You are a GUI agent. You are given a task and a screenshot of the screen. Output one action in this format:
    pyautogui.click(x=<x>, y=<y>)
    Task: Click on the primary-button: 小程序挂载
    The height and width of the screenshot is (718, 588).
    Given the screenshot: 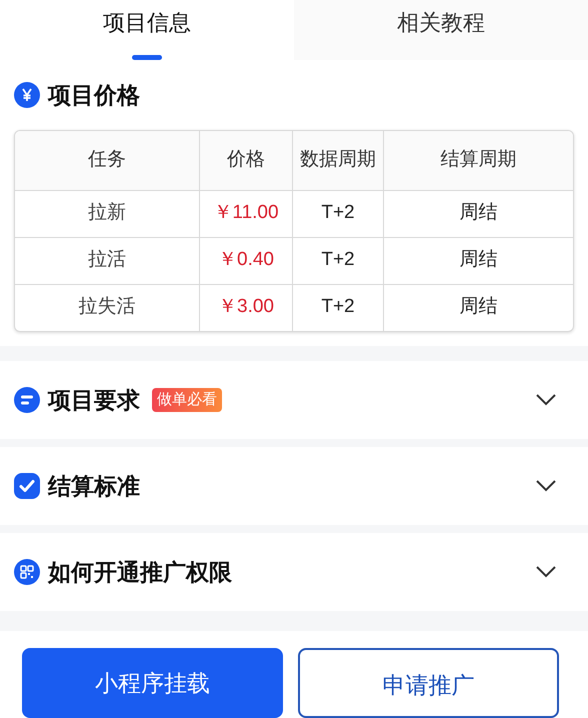 What is the action you would take?
    pyautogui.click(x=152, y=683)
    